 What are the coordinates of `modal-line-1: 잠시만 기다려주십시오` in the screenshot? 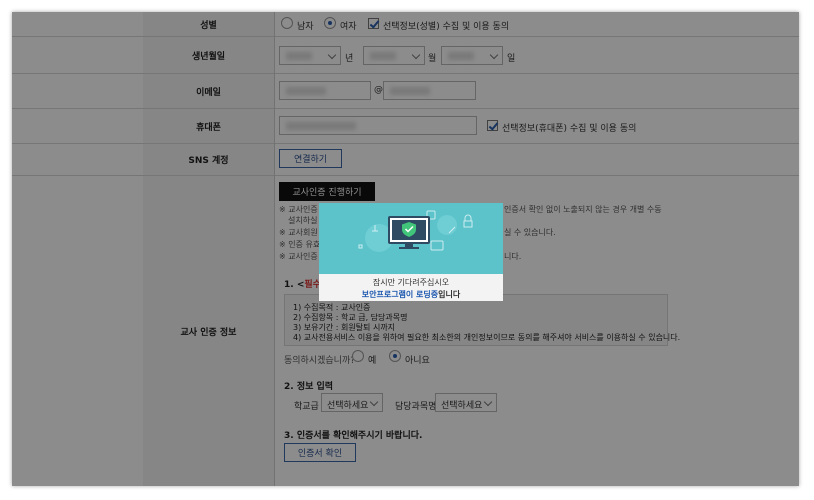 It's located at (411, 282).